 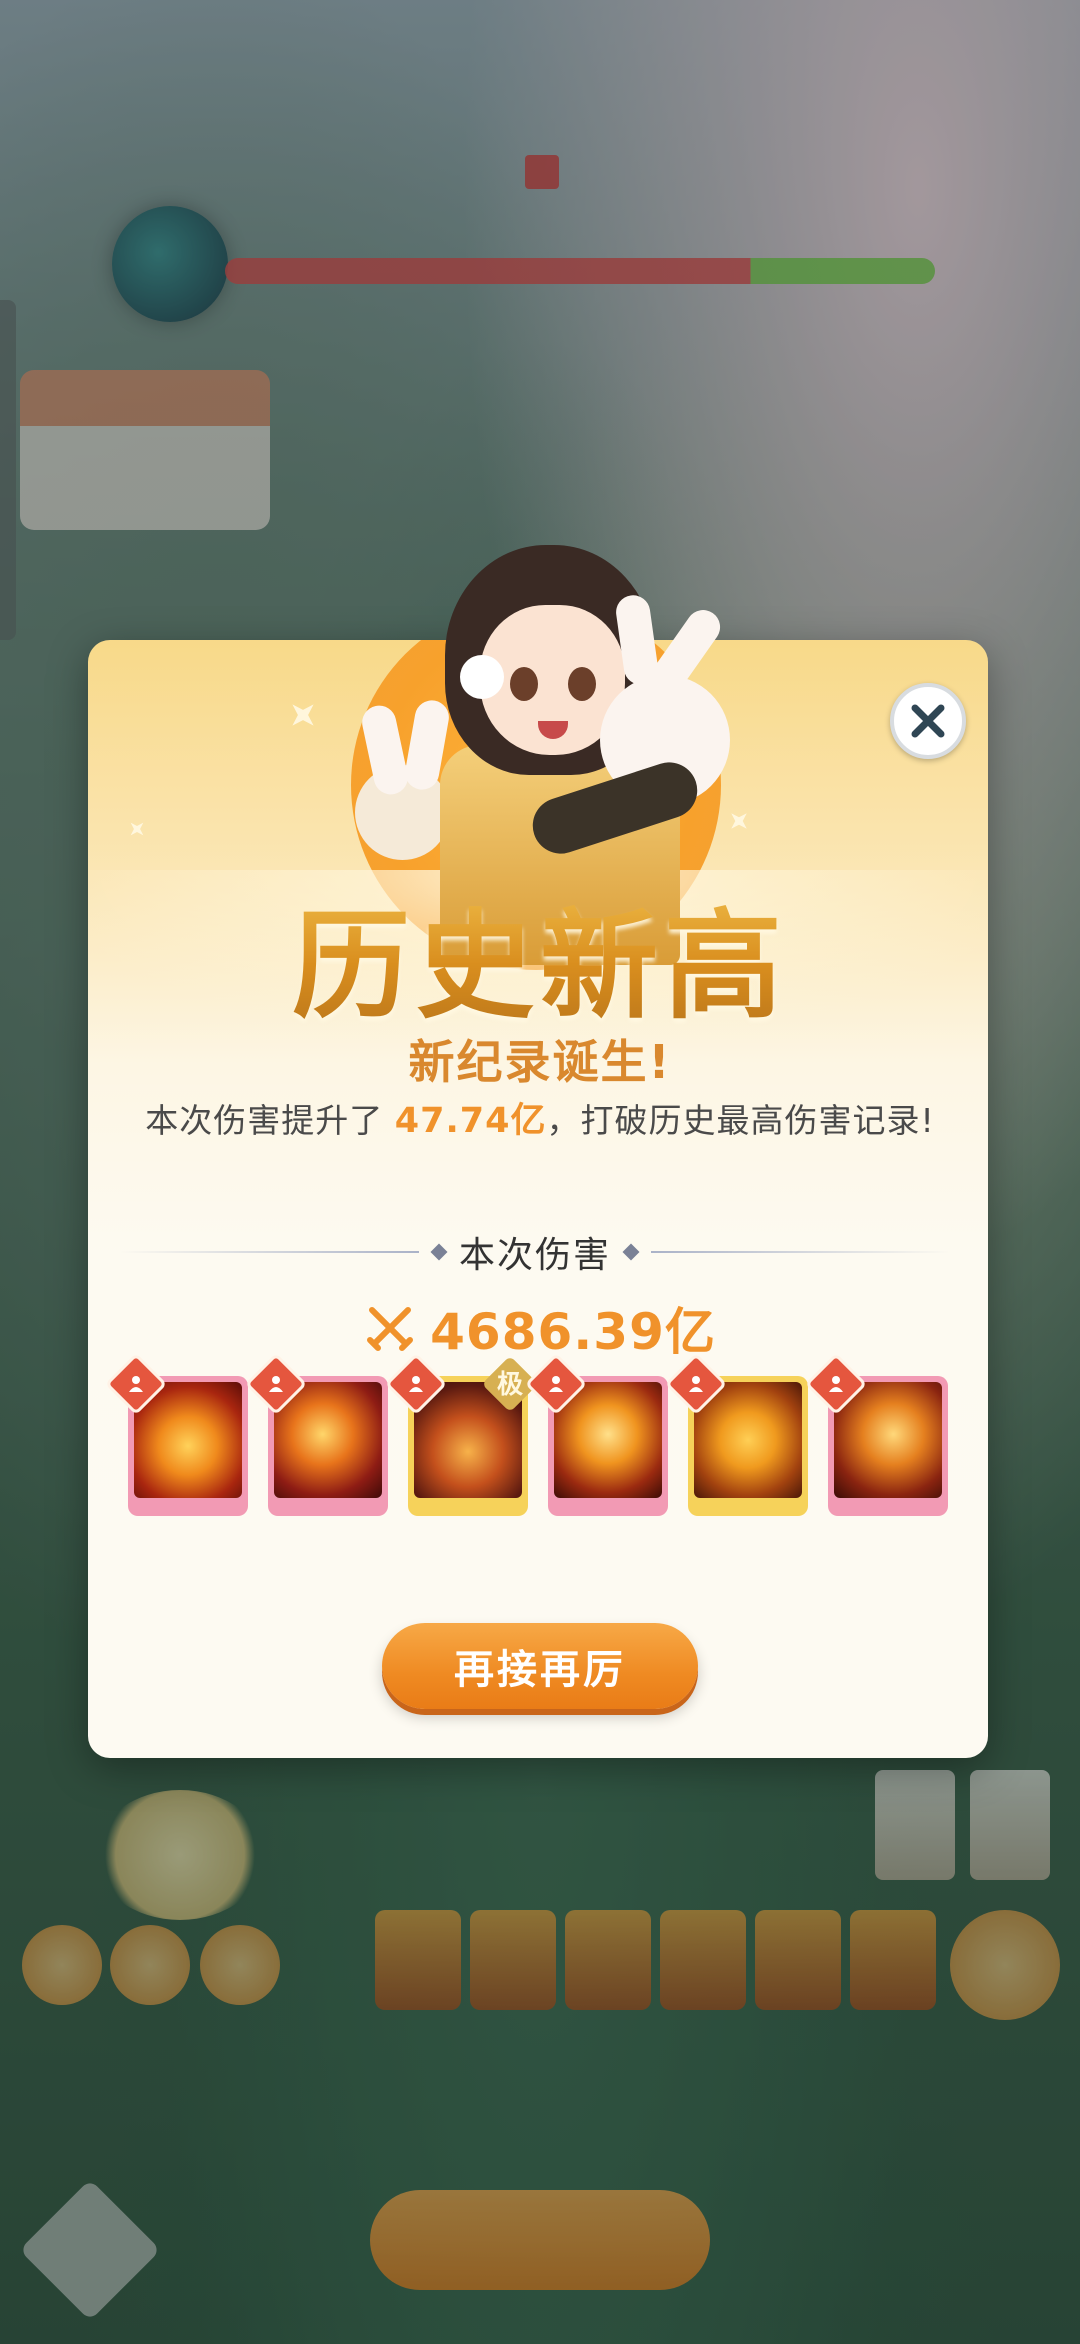 I want to click on sparkle-icon, so click(x=136, y=828).